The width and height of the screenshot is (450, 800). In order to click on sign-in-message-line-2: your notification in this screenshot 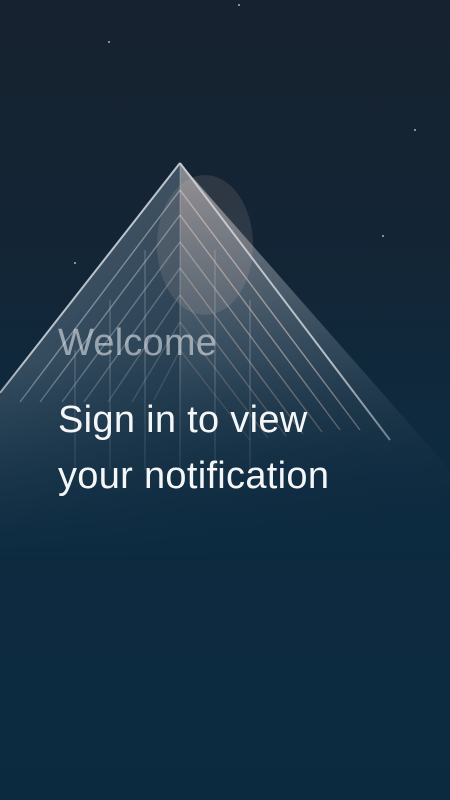, I will do `click(194, 476)`.